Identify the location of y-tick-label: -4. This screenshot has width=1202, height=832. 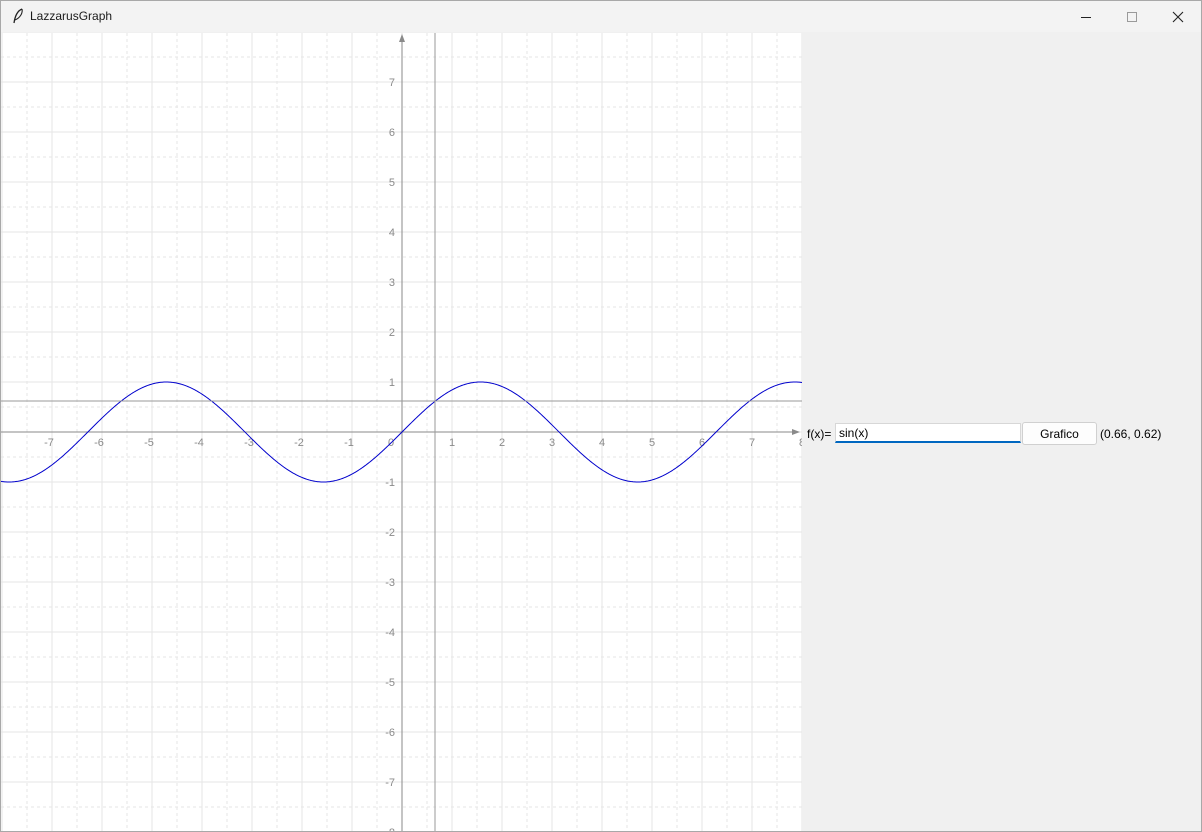
(390, 633).